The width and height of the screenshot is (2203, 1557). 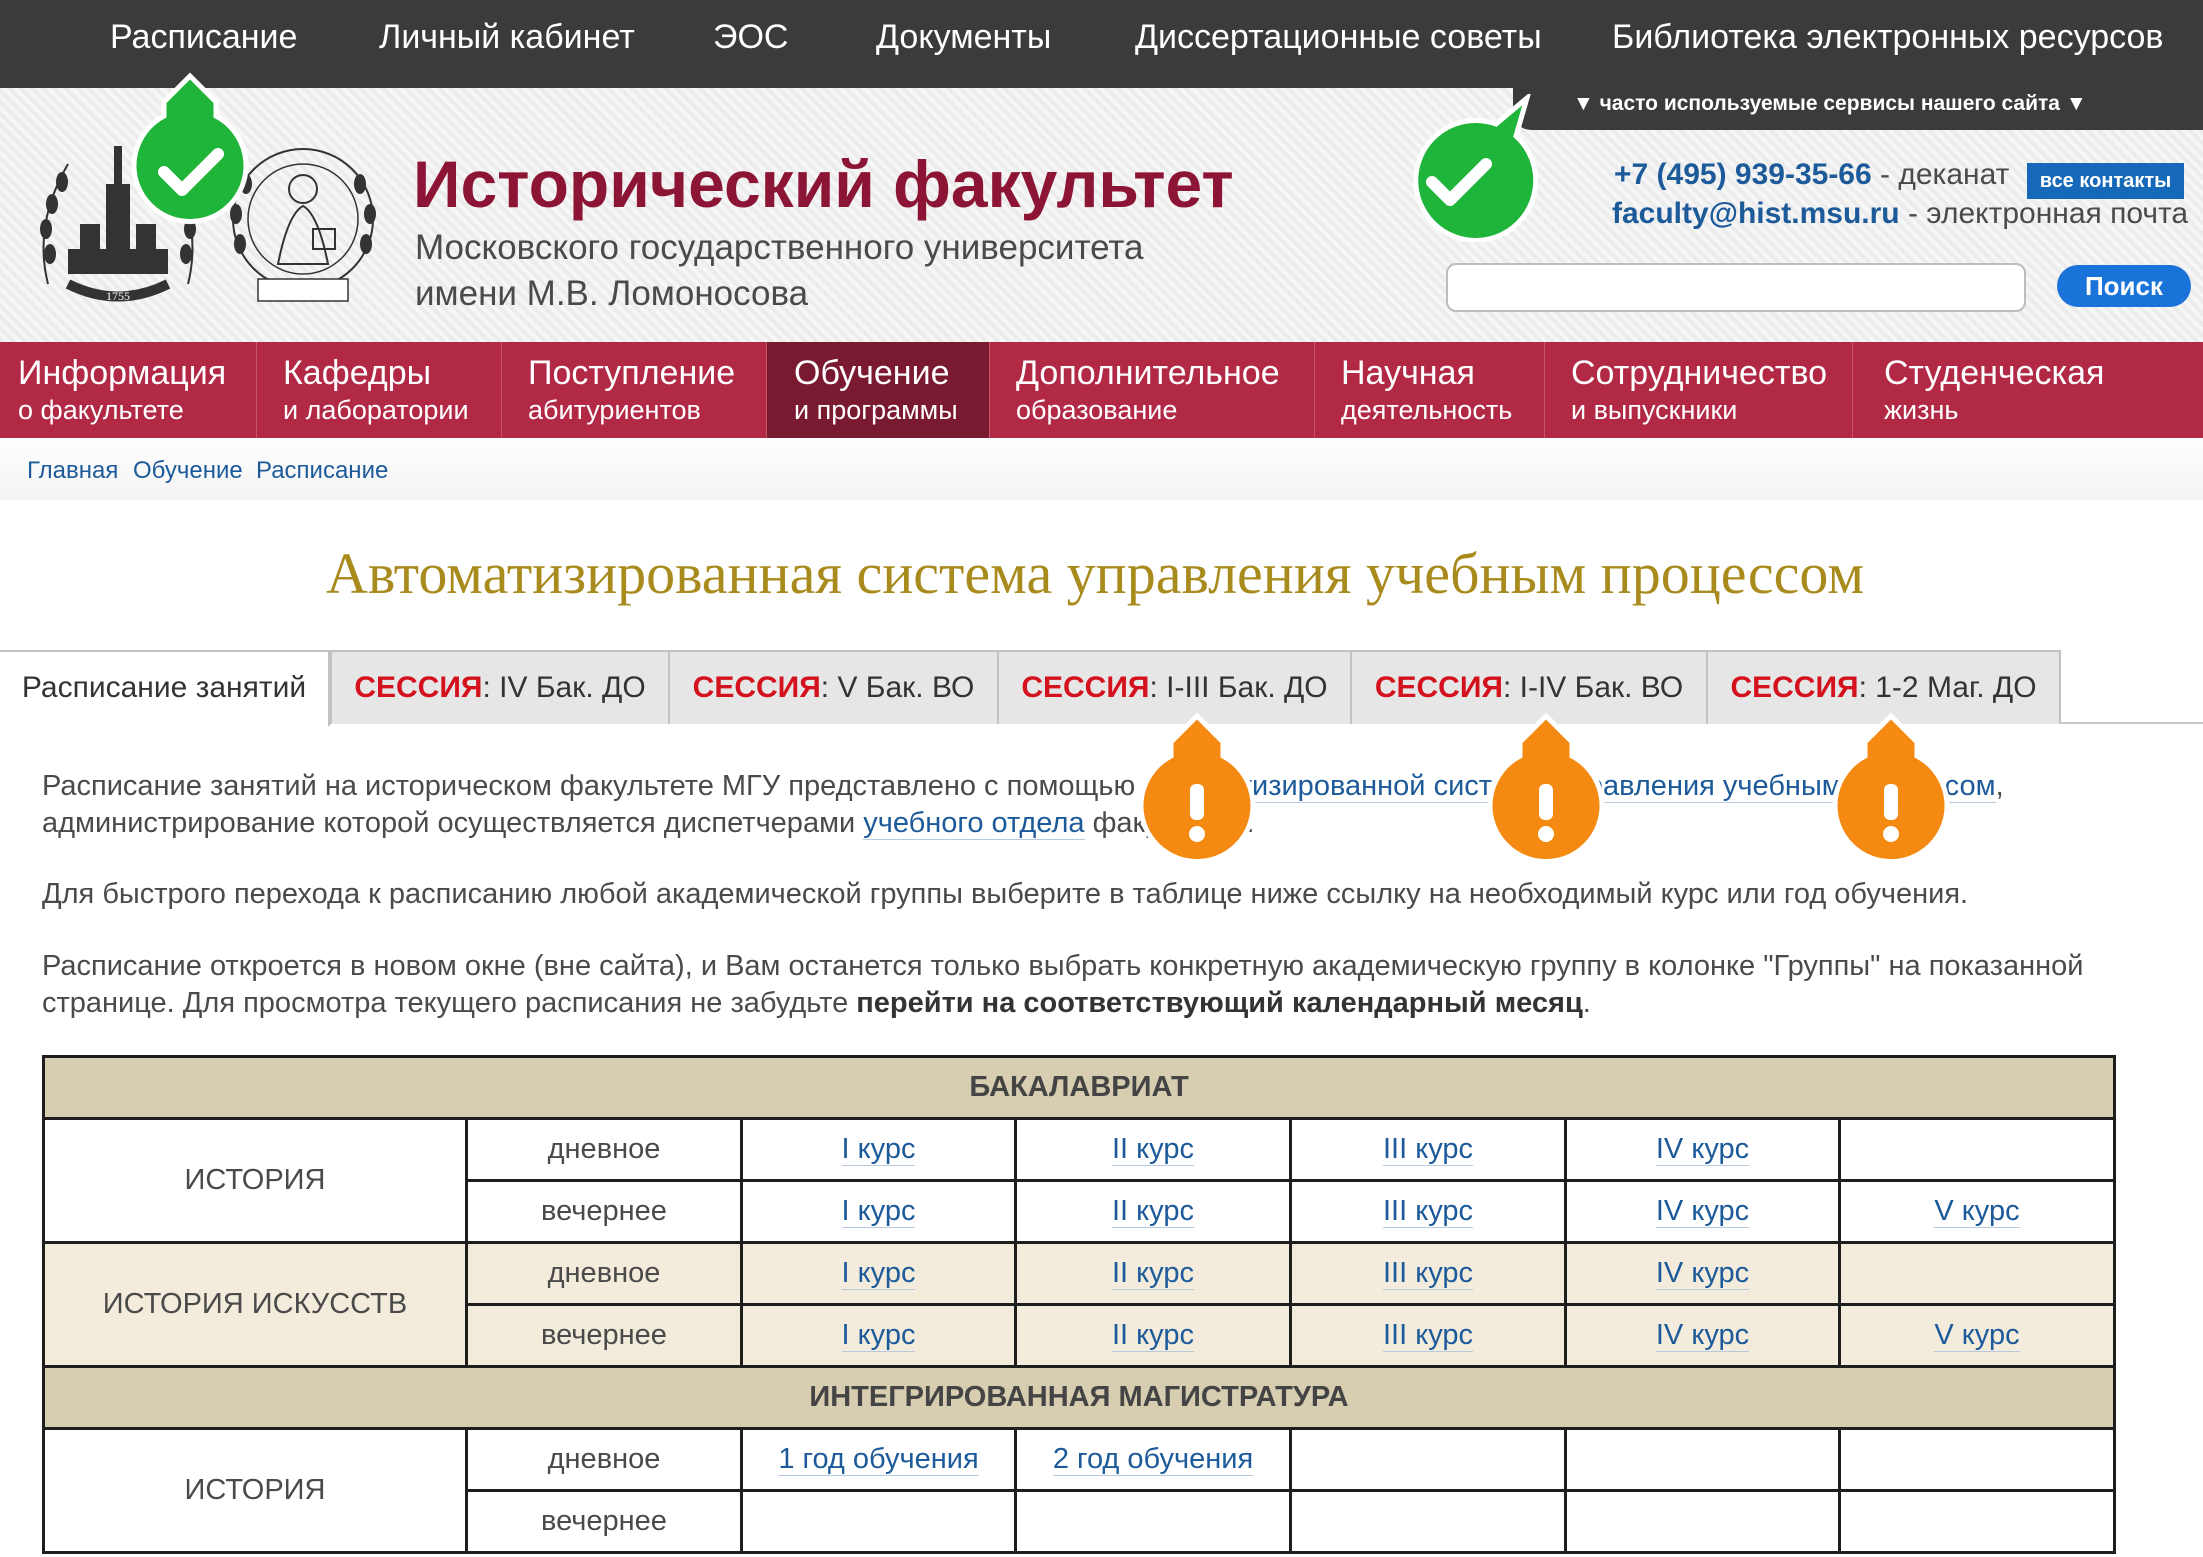 What do you see at coordinates (376, 410) in the screenshot?
I see `nav-sublabel: и лаборатории` at bounding box center [376, 410].